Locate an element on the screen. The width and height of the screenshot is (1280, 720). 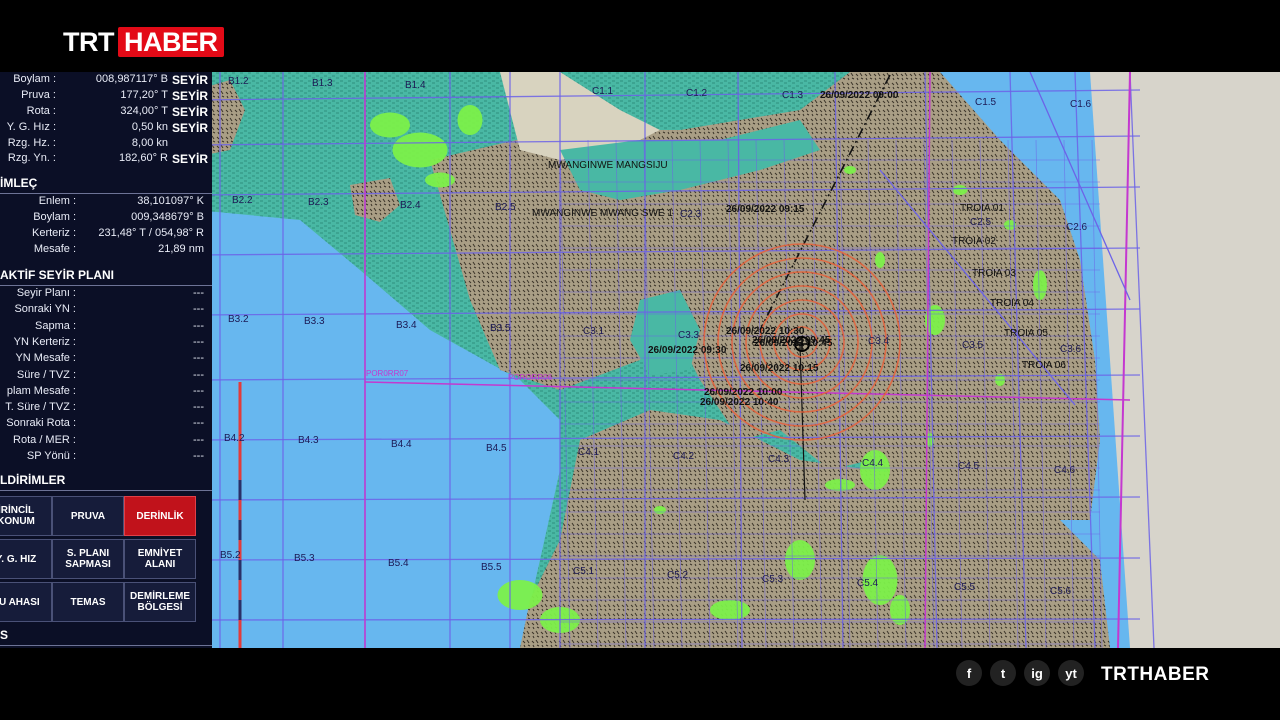
row-value: 008,987117° B is located at coordinates (131, 79).